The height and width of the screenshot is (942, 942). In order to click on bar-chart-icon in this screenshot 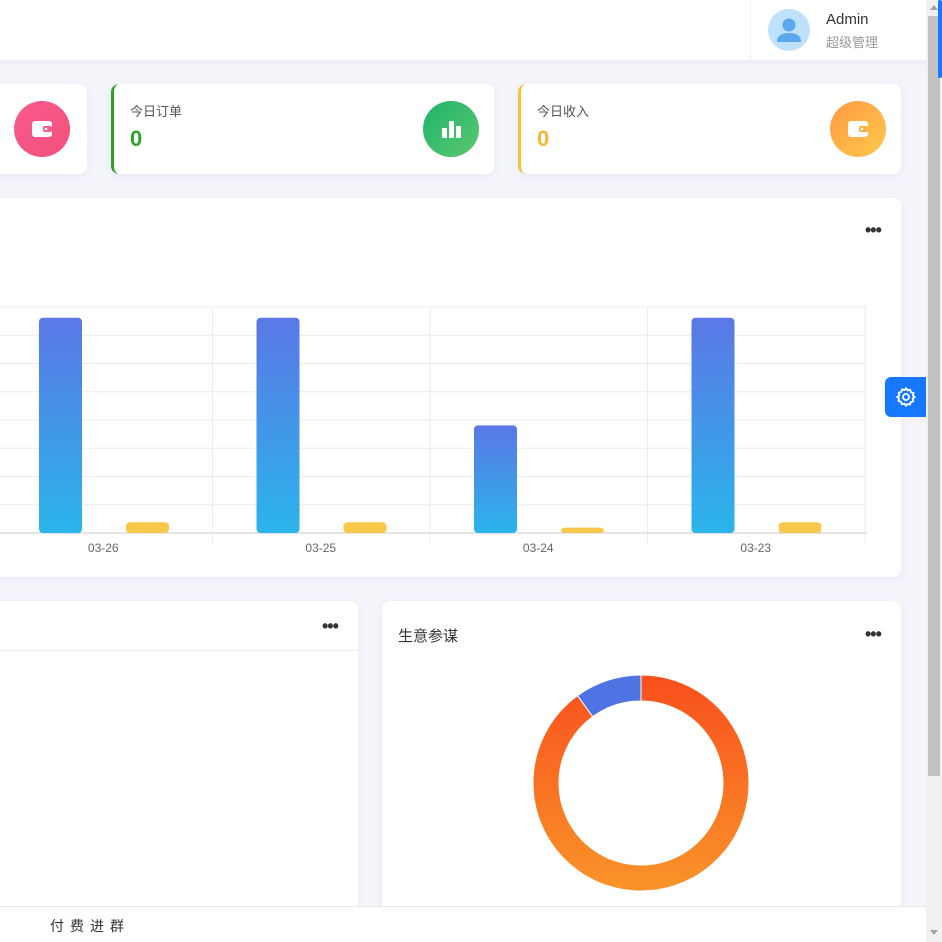, I will do `click(451, 129)`.